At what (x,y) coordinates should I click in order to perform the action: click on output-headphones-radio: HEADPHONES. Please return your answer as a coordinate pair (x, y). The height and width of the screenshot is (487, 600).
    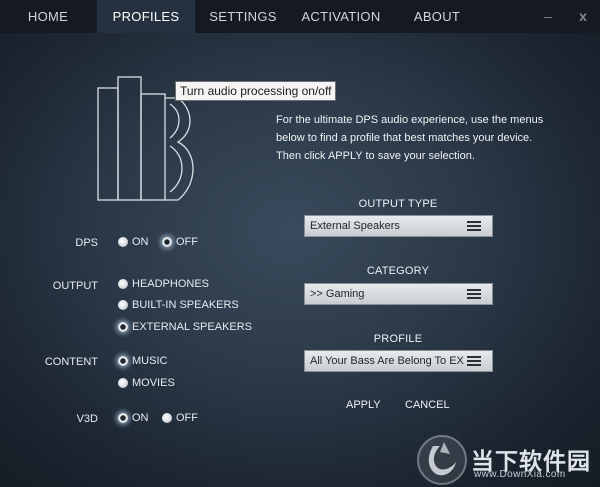
    Looking at the image, I should click on (163, 284).